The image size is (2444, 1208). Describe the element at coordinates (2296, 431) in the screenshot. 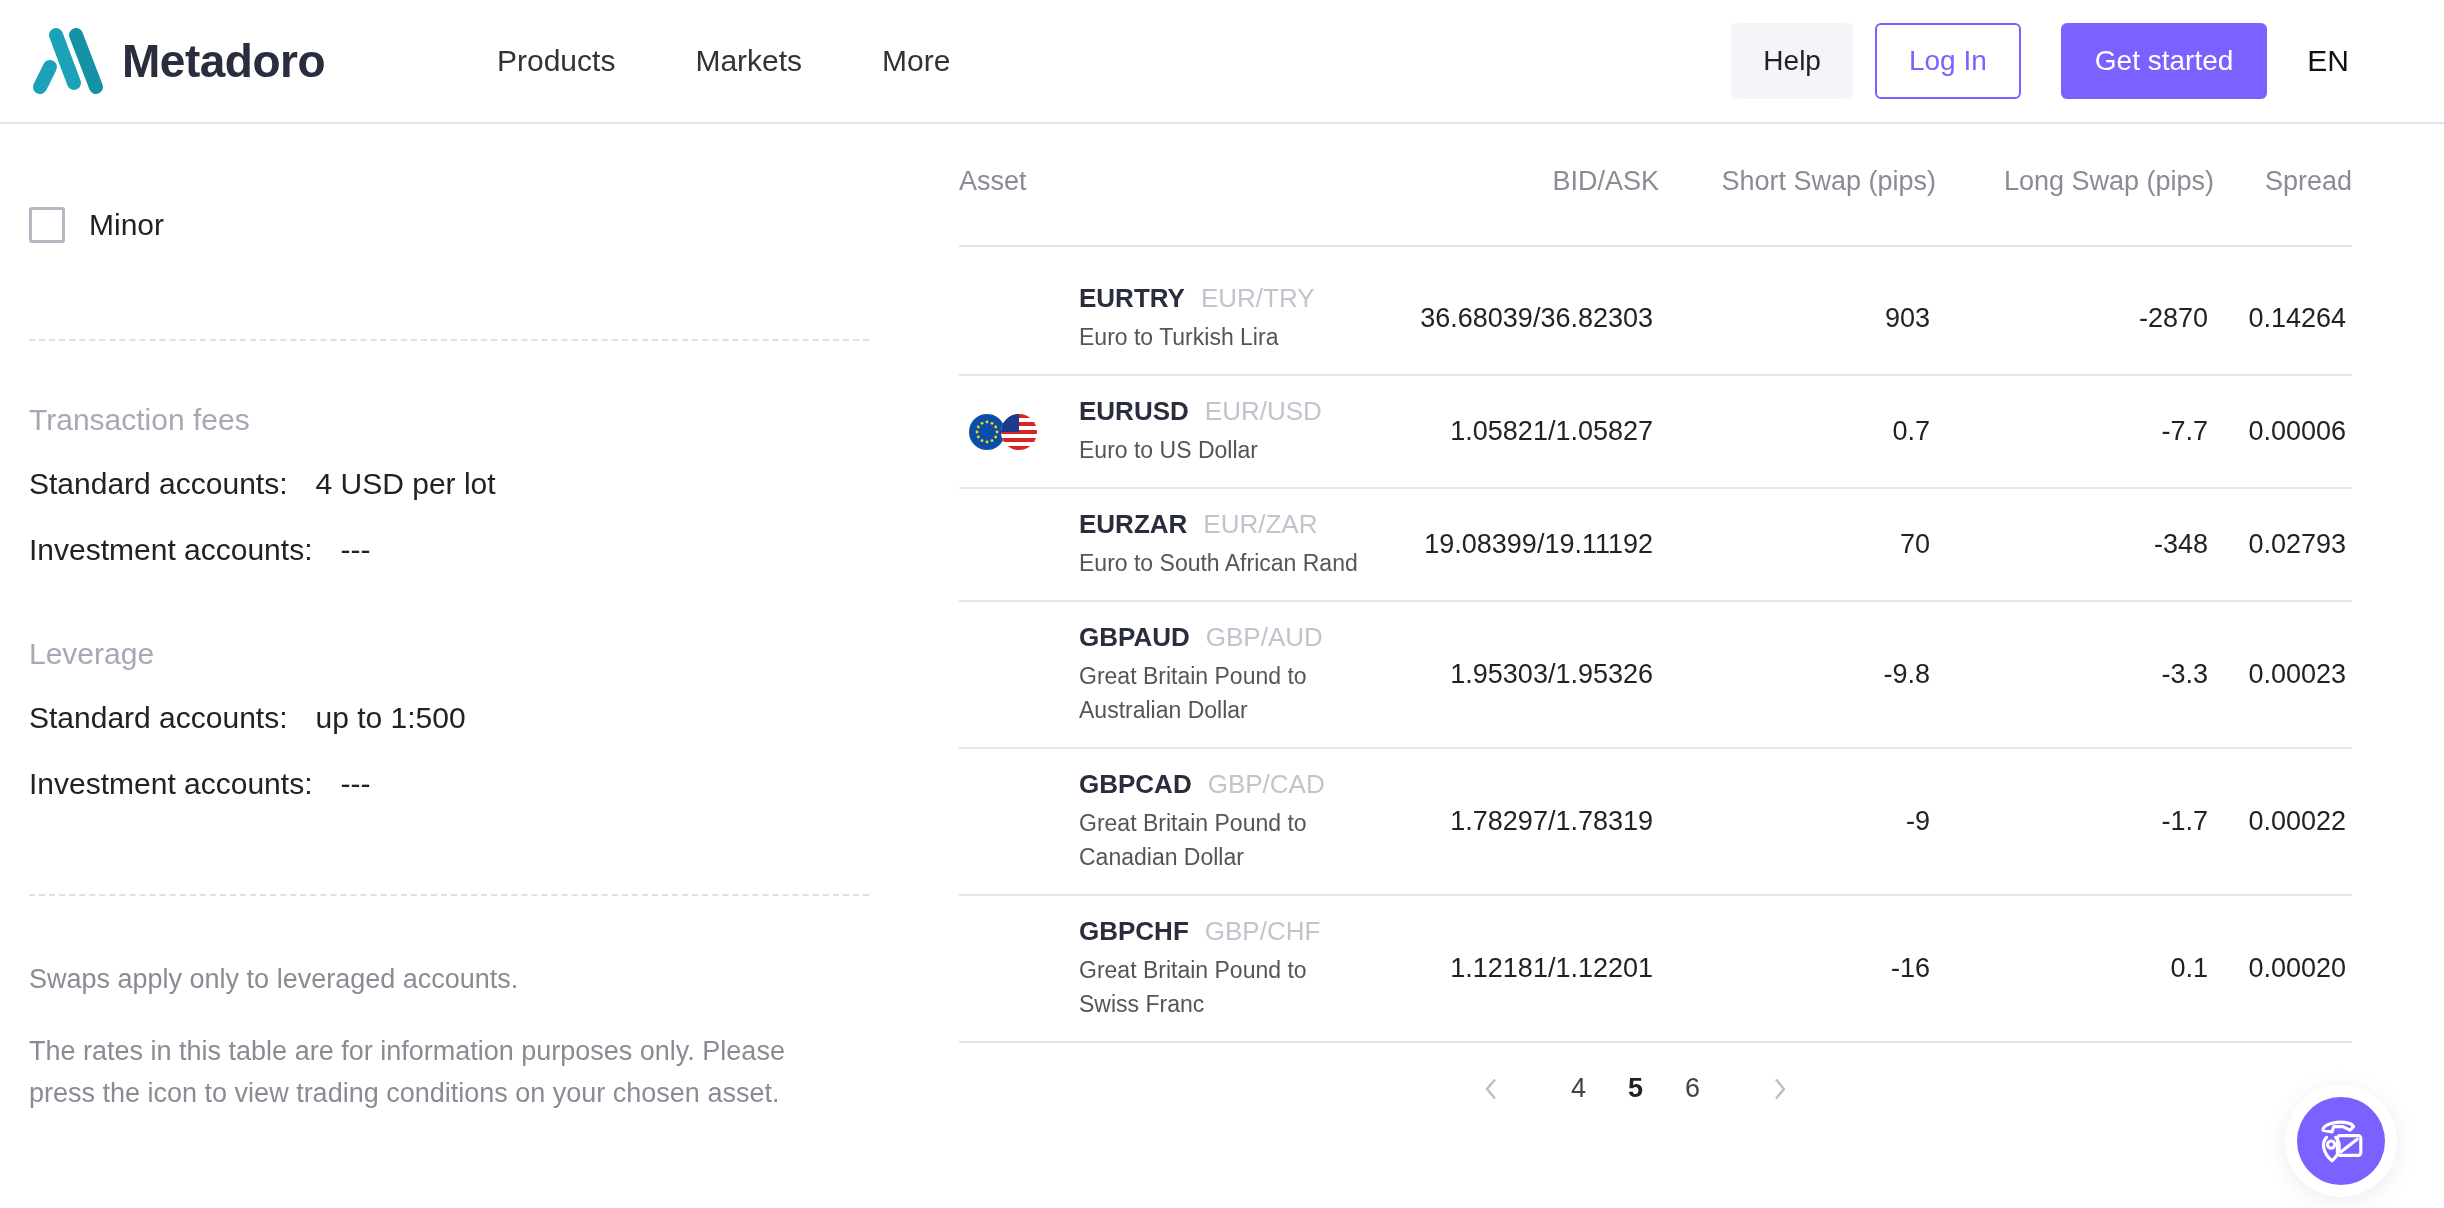

I see `table-cell-text: 0.00006` at that location.